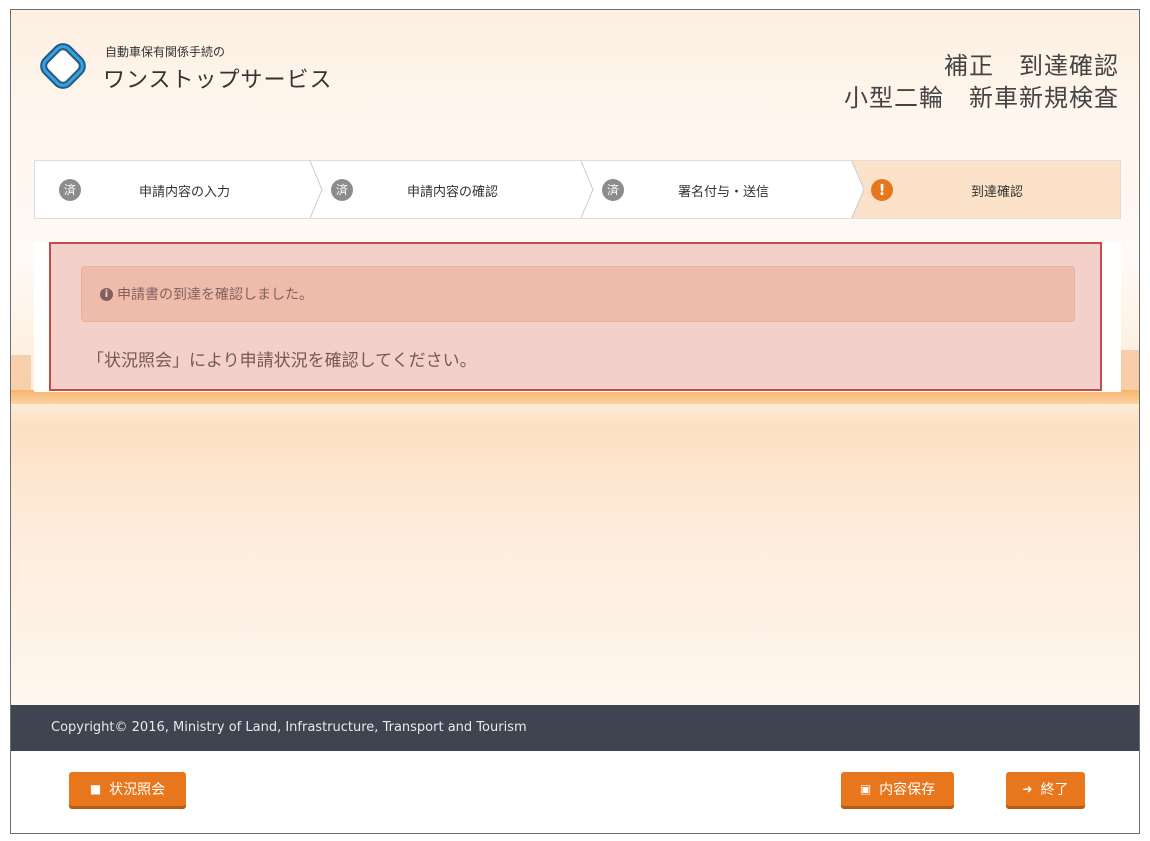 The width and height of the screenshot is (1150, 841). Describe the element at coordinates (1027, 789) in the screenshot. I see `sign-out-icon: ➜` at that location.